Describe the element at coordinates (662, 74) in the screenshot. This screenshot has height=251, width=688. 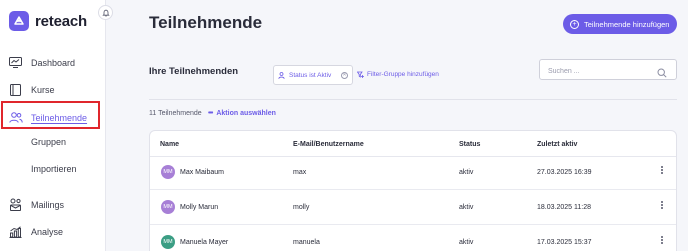
I see `search-icon` at that location.